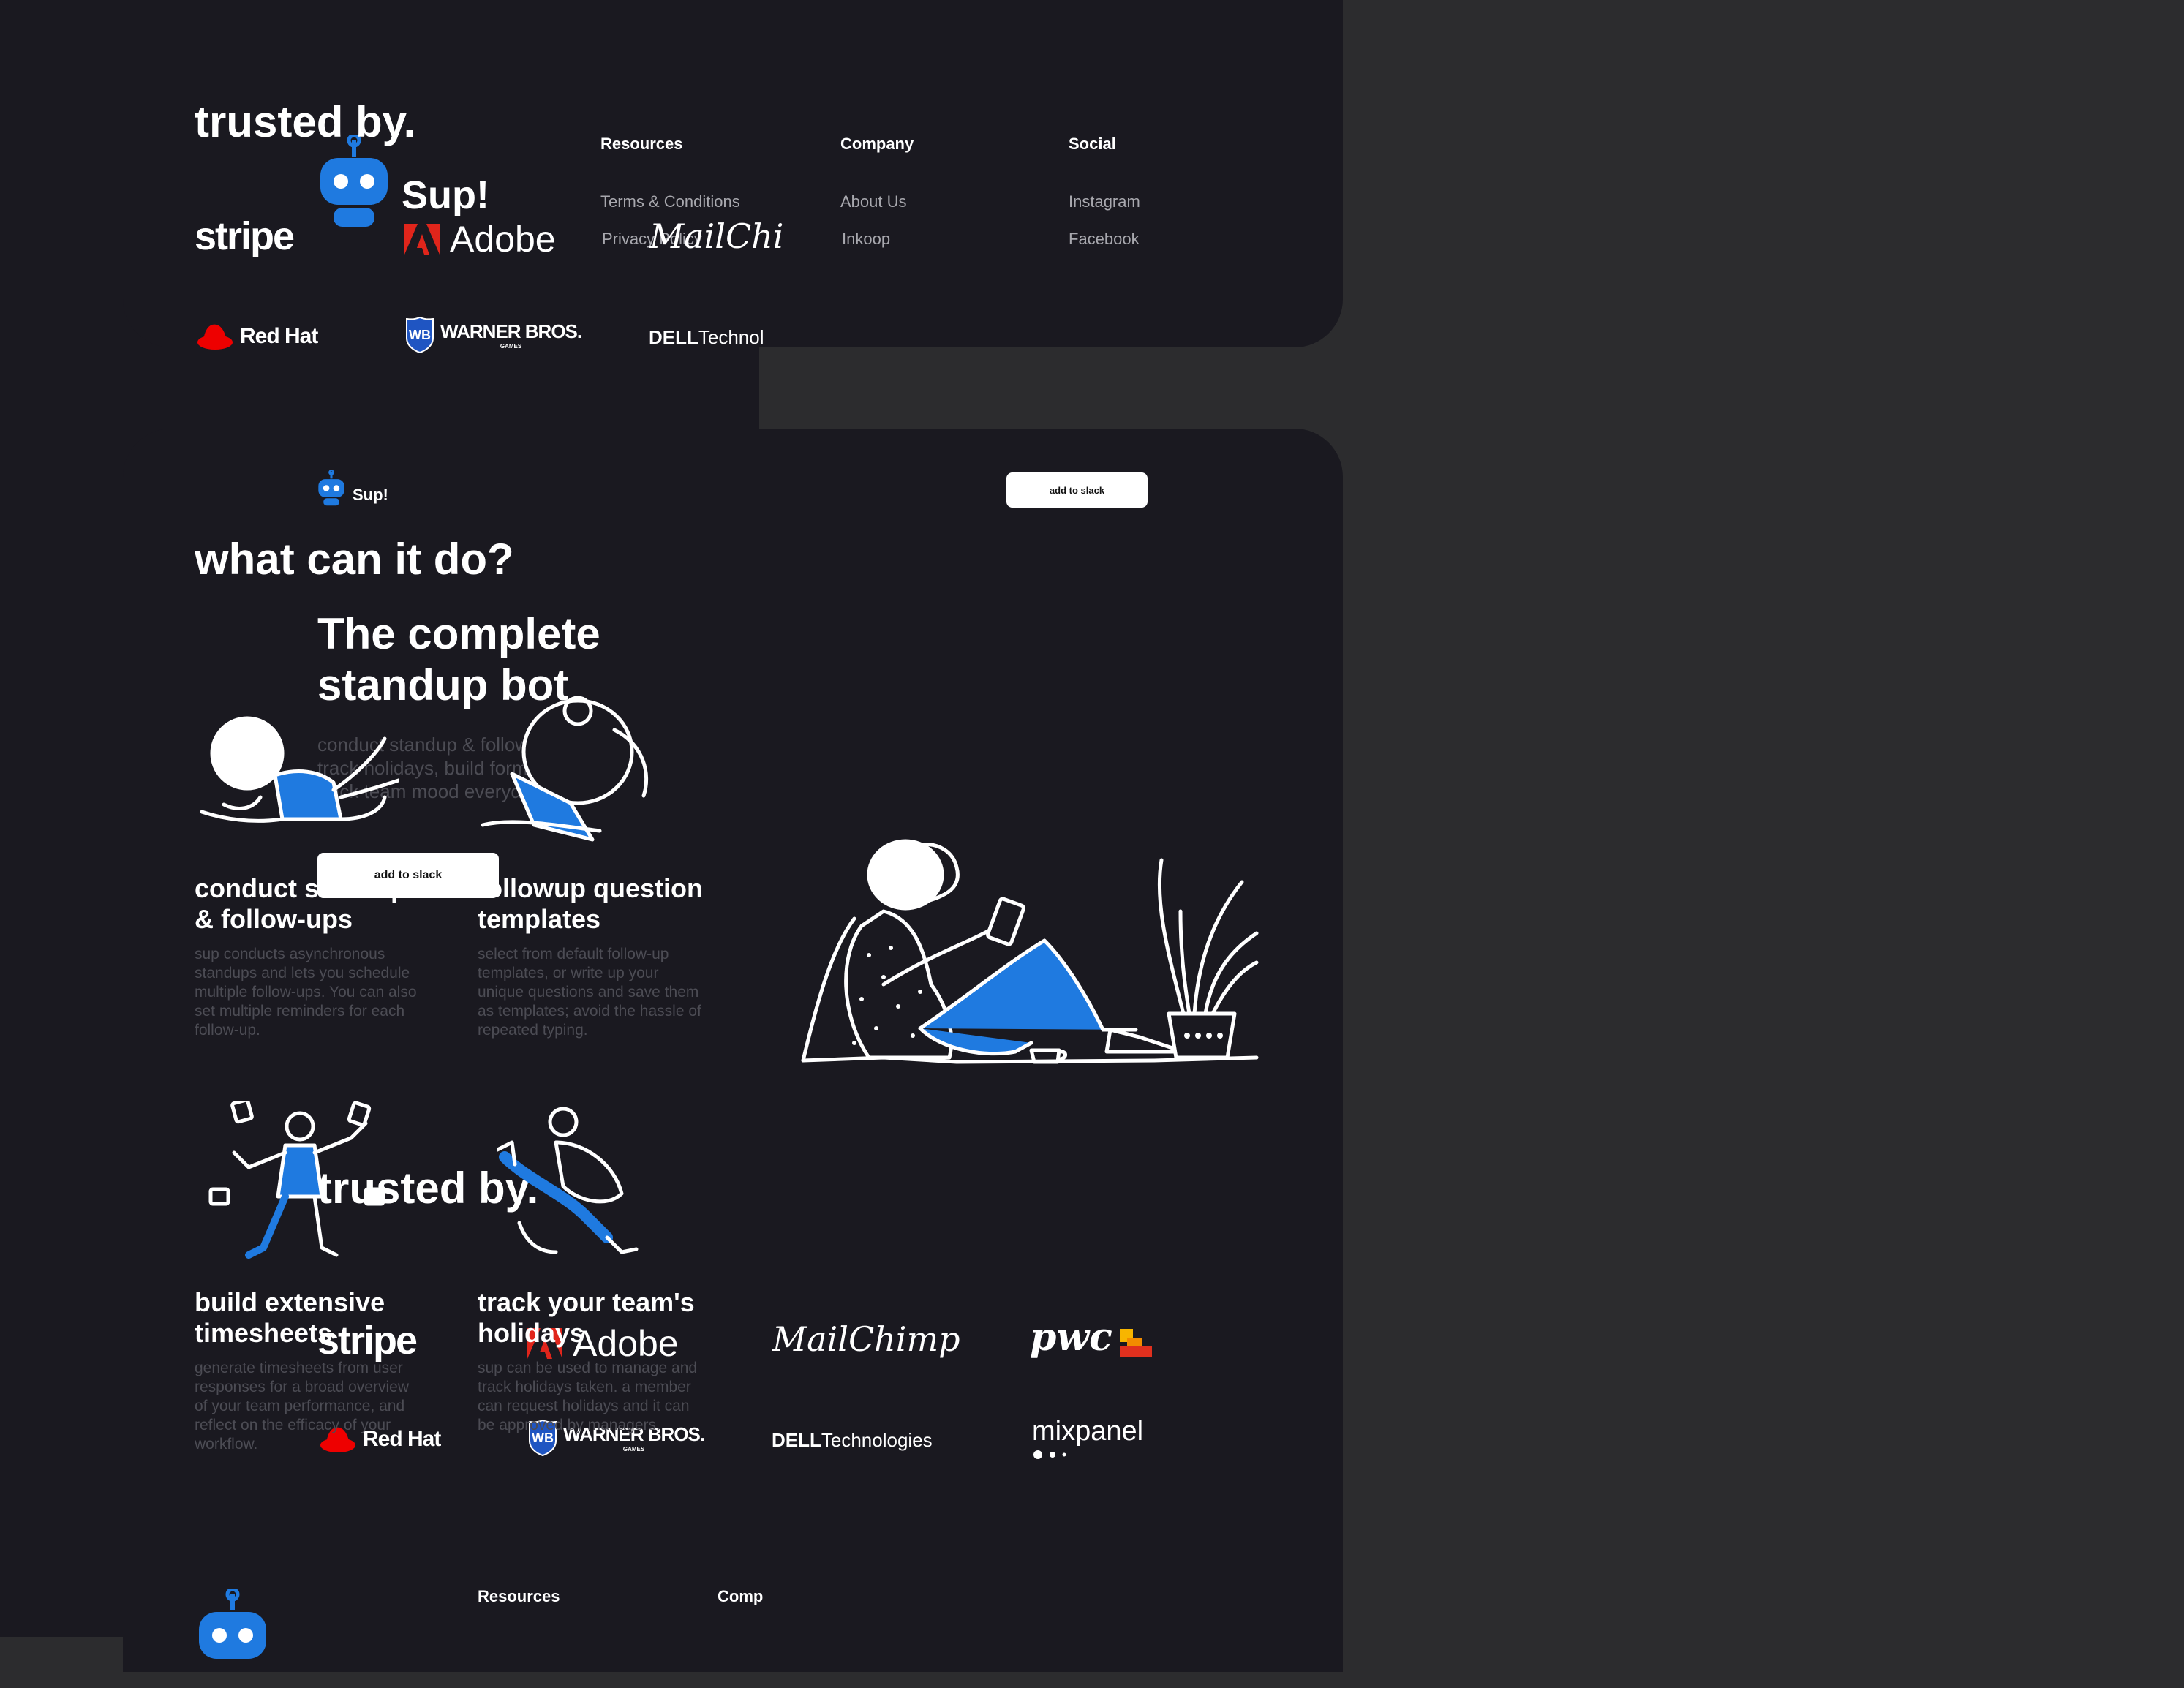 The image size is (2184, 1688). What do you see at coordinates (279, 336) in the screenshot?
I see `redhat-wordmark: Red Hat` at bounding box center [279, 336].